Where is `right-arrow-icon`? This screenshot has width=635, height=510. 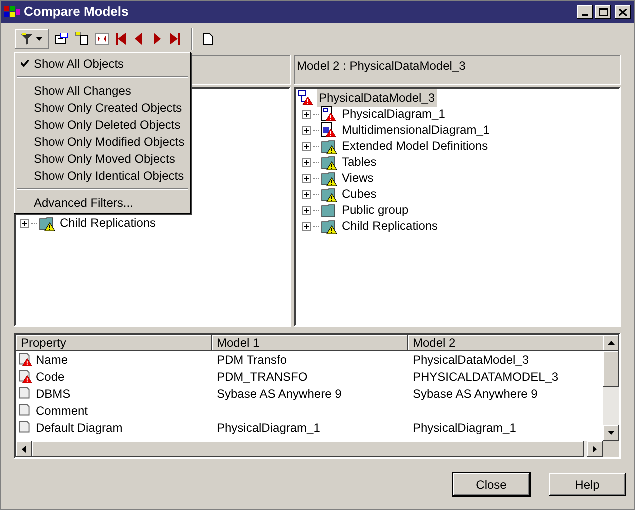 right-arrow-icon is located at coordinates (595, 449).